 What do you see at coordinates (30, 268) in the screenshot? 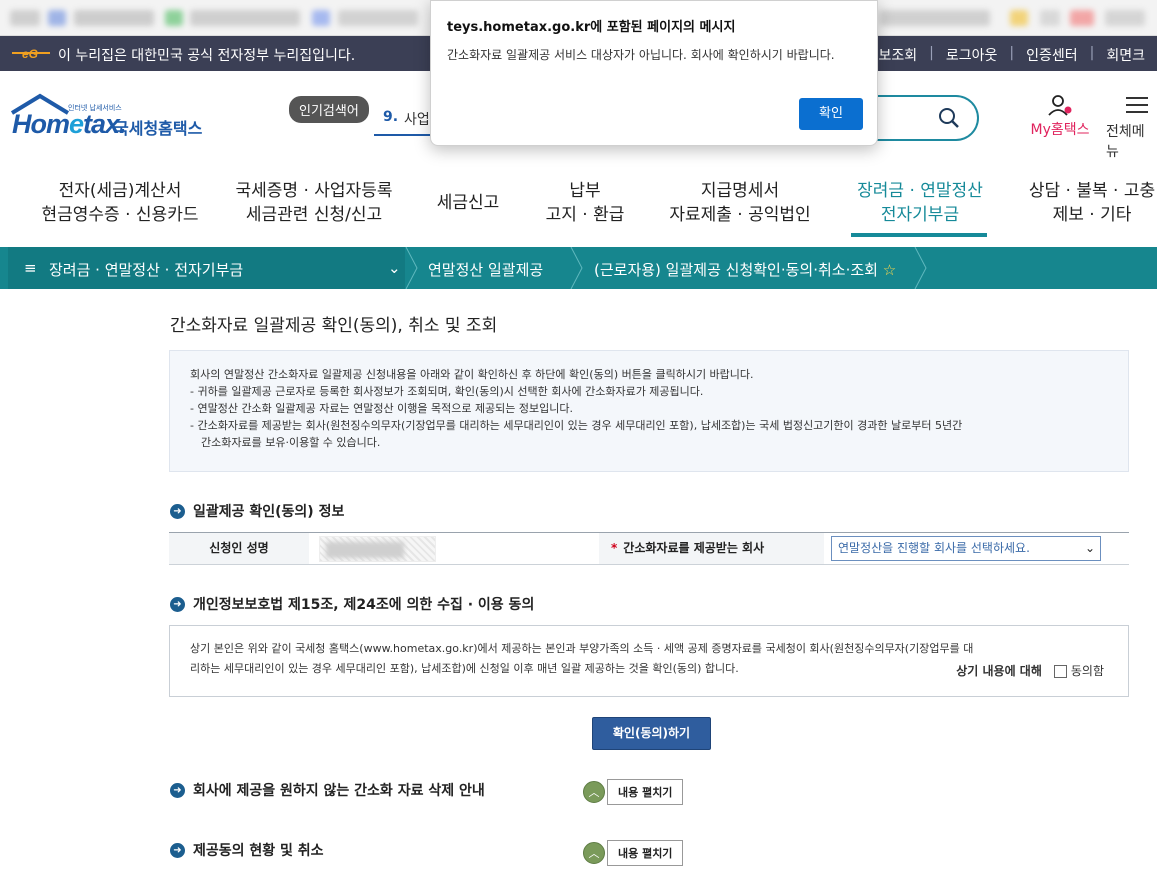
I see `menu-icon: ≡` at bounding box center [30, 268].